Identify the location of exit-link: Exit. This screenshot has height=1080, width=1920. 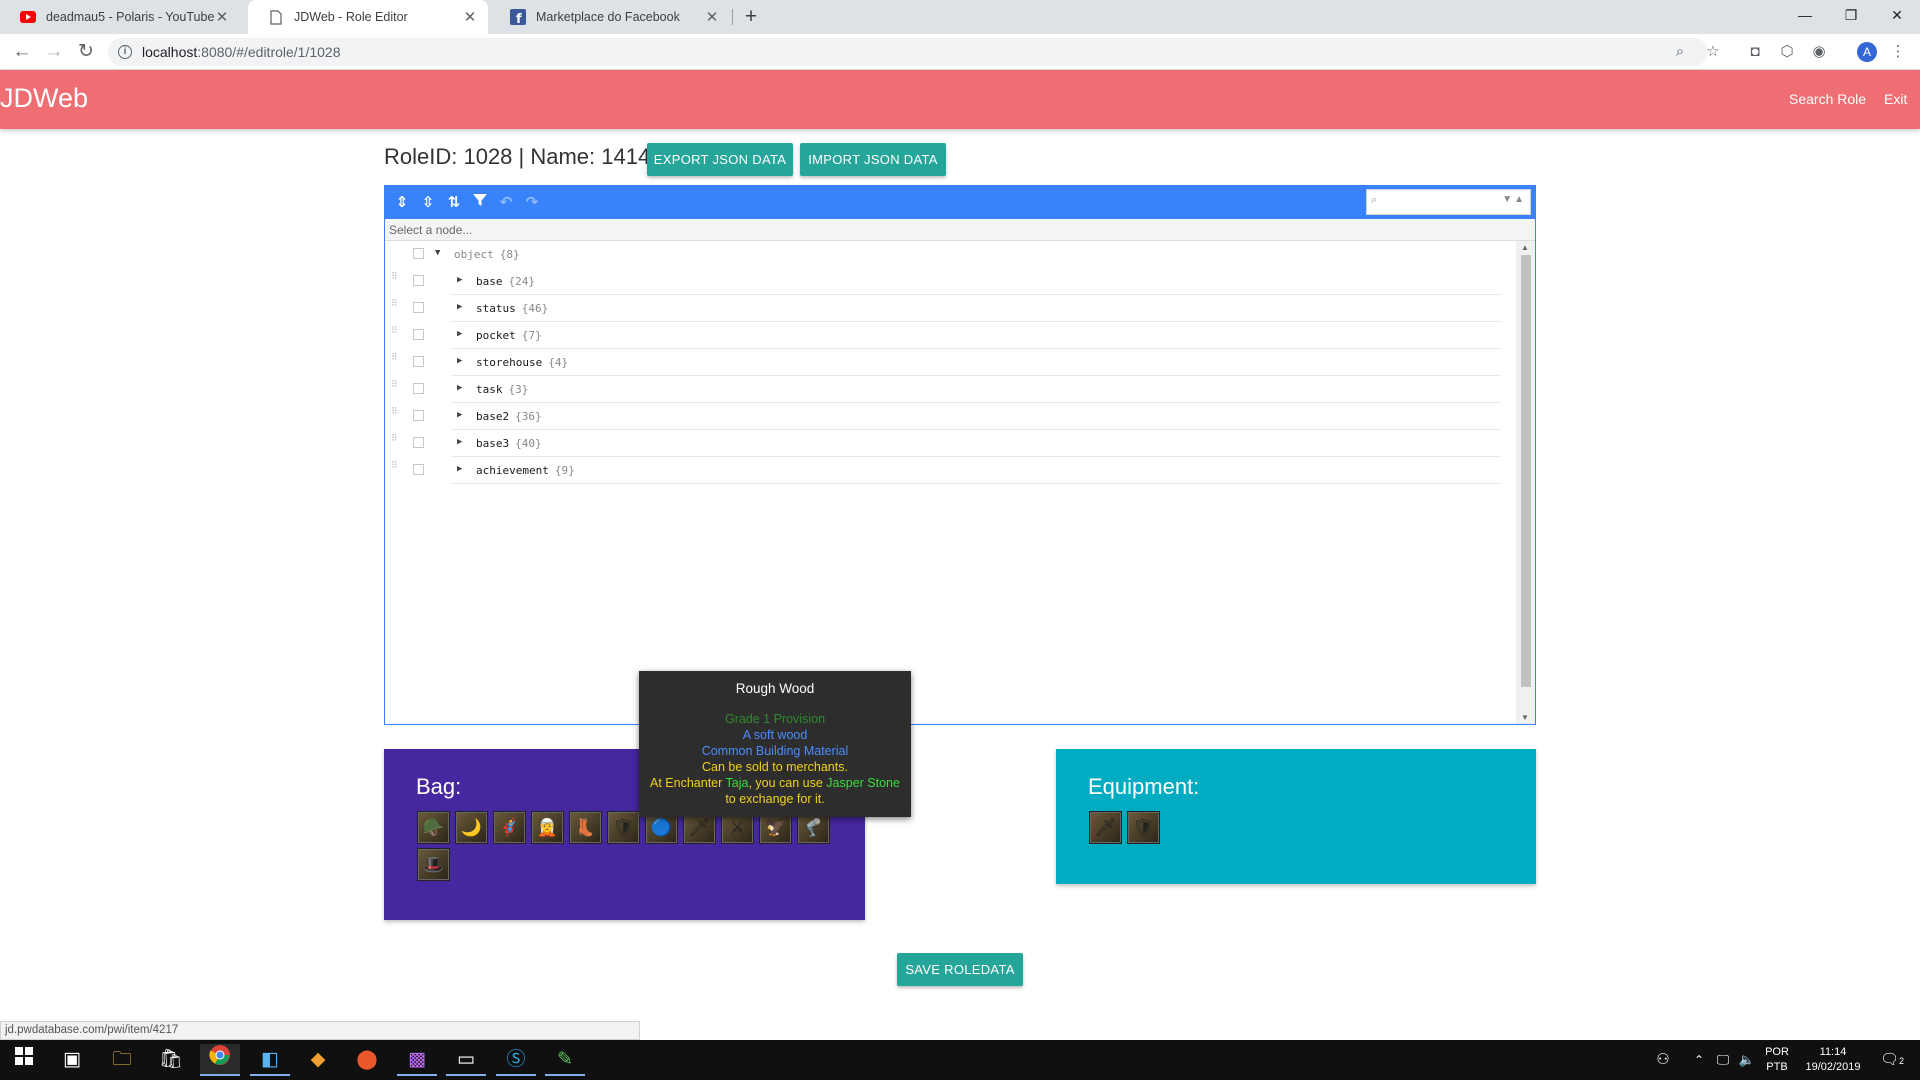
(1895, 99).